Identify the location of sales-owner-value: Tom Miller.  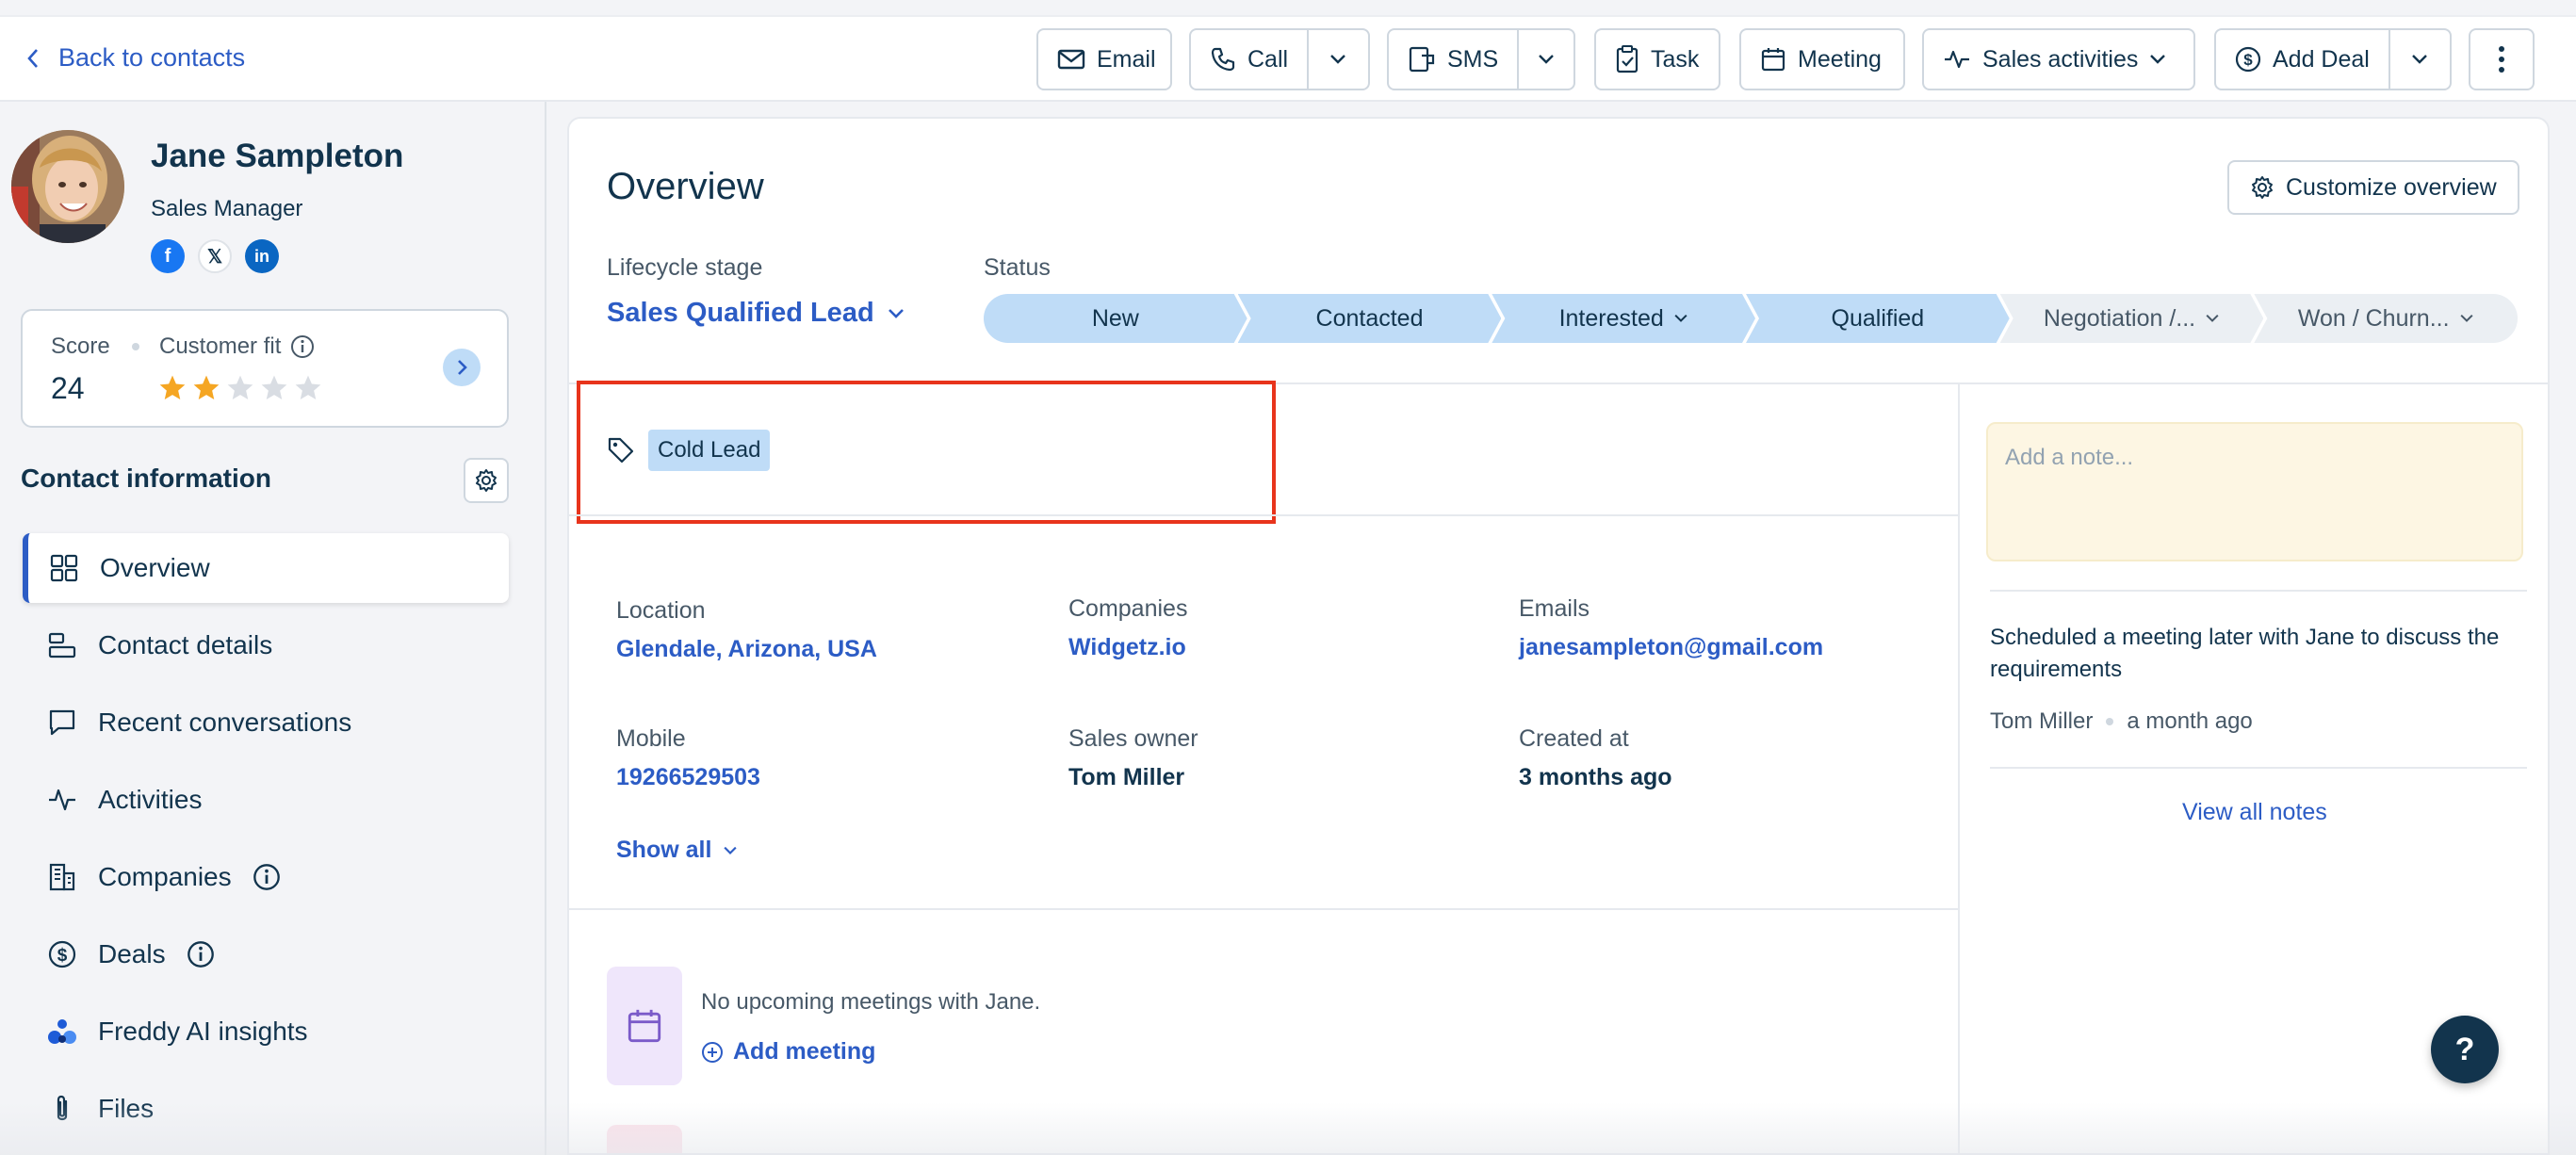
(1126, 777).